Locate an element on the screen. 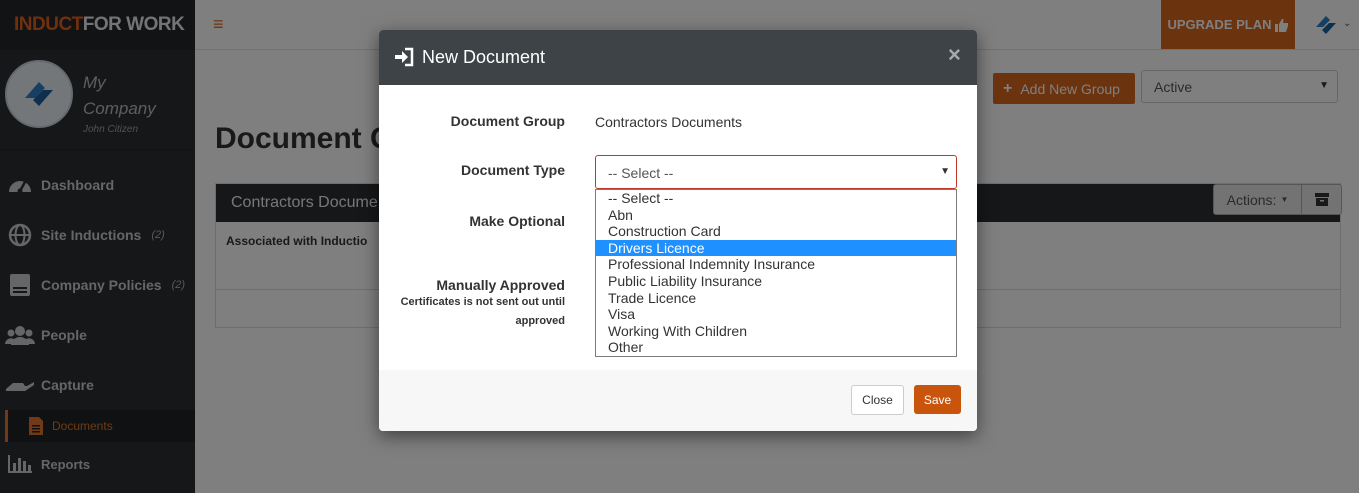 This screenshot has height=493, width=1359. option-construction-card: Construction Card is located at coordinates (776, 231).